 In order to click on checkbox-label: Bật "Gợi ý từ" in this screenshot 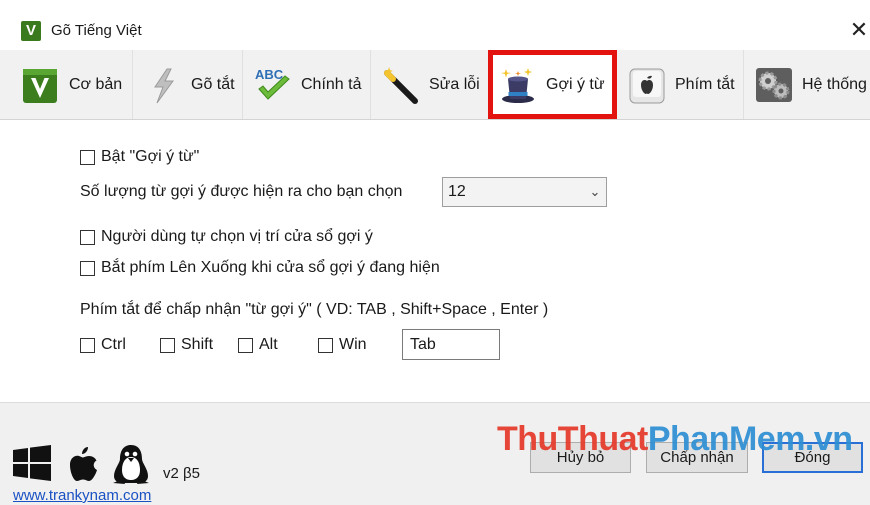, I will do `click(150, 156)`.